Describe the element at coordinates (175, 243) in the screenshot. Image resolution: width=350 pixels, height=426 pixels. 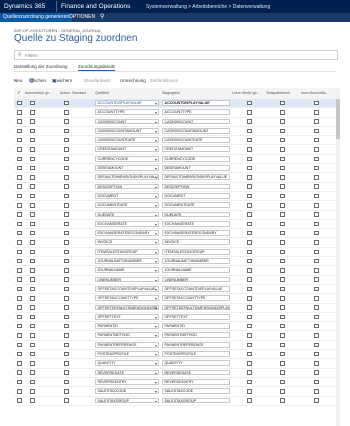
I see `table-row: INVOICE ▾ INVOICE` at that location.